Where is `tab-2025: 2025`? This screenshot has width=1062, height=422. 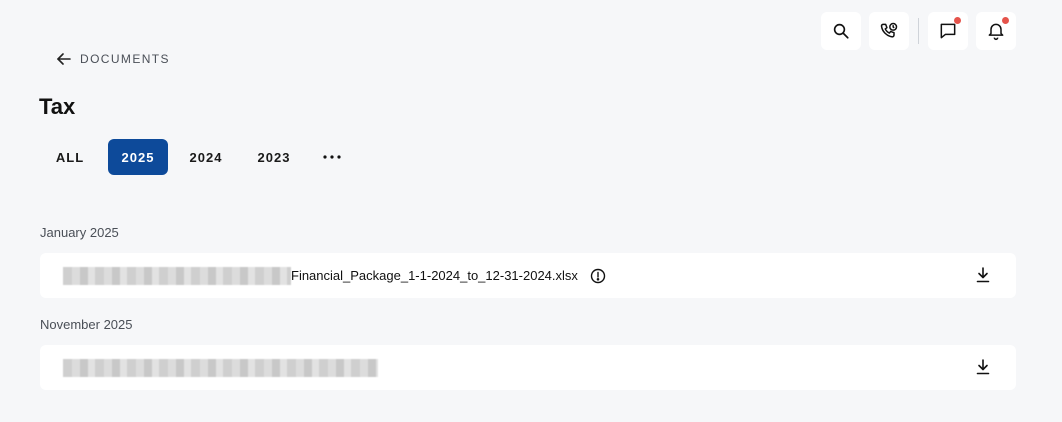 tab-2025: 2025 is located at coordinates (138, 157).